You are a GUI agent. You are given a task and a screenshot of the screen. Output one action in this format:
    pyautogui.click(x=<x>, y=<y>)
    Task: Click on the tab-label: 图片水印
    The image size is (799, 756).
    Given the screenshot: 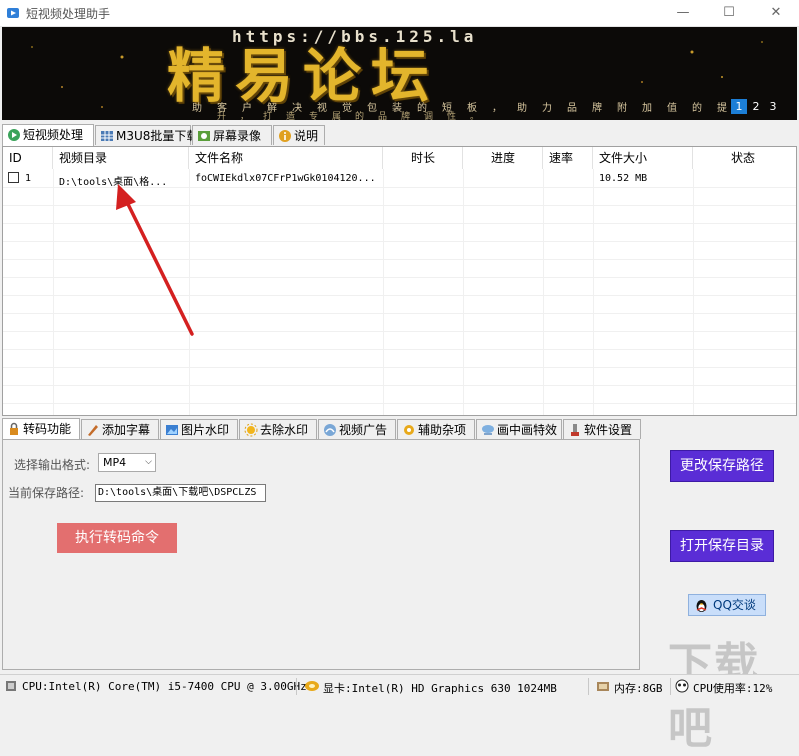 What is the action you would take?
    pyautogui.click(x=205, y=430)
    